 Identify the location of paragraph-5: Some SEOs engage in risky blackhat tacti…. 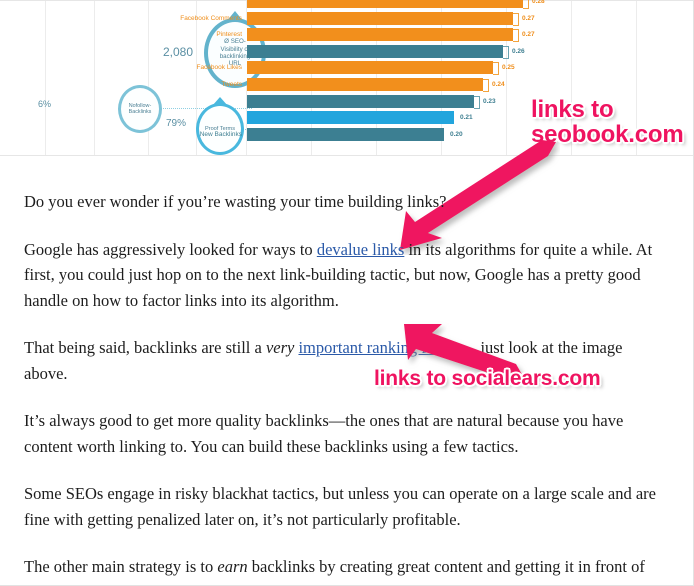
(346, 506).